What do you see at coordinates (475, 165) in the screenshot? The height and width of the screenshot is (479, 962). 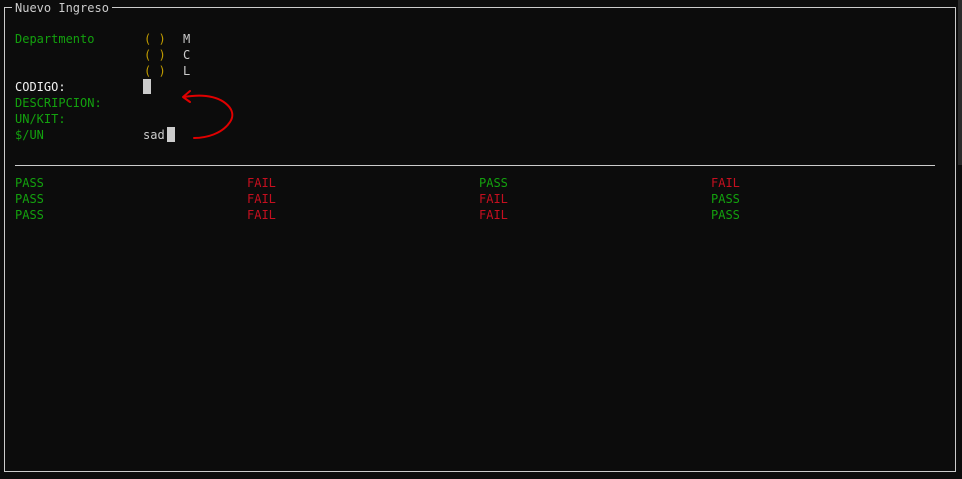 I see `section-divider` at bounding box center [475, 165].